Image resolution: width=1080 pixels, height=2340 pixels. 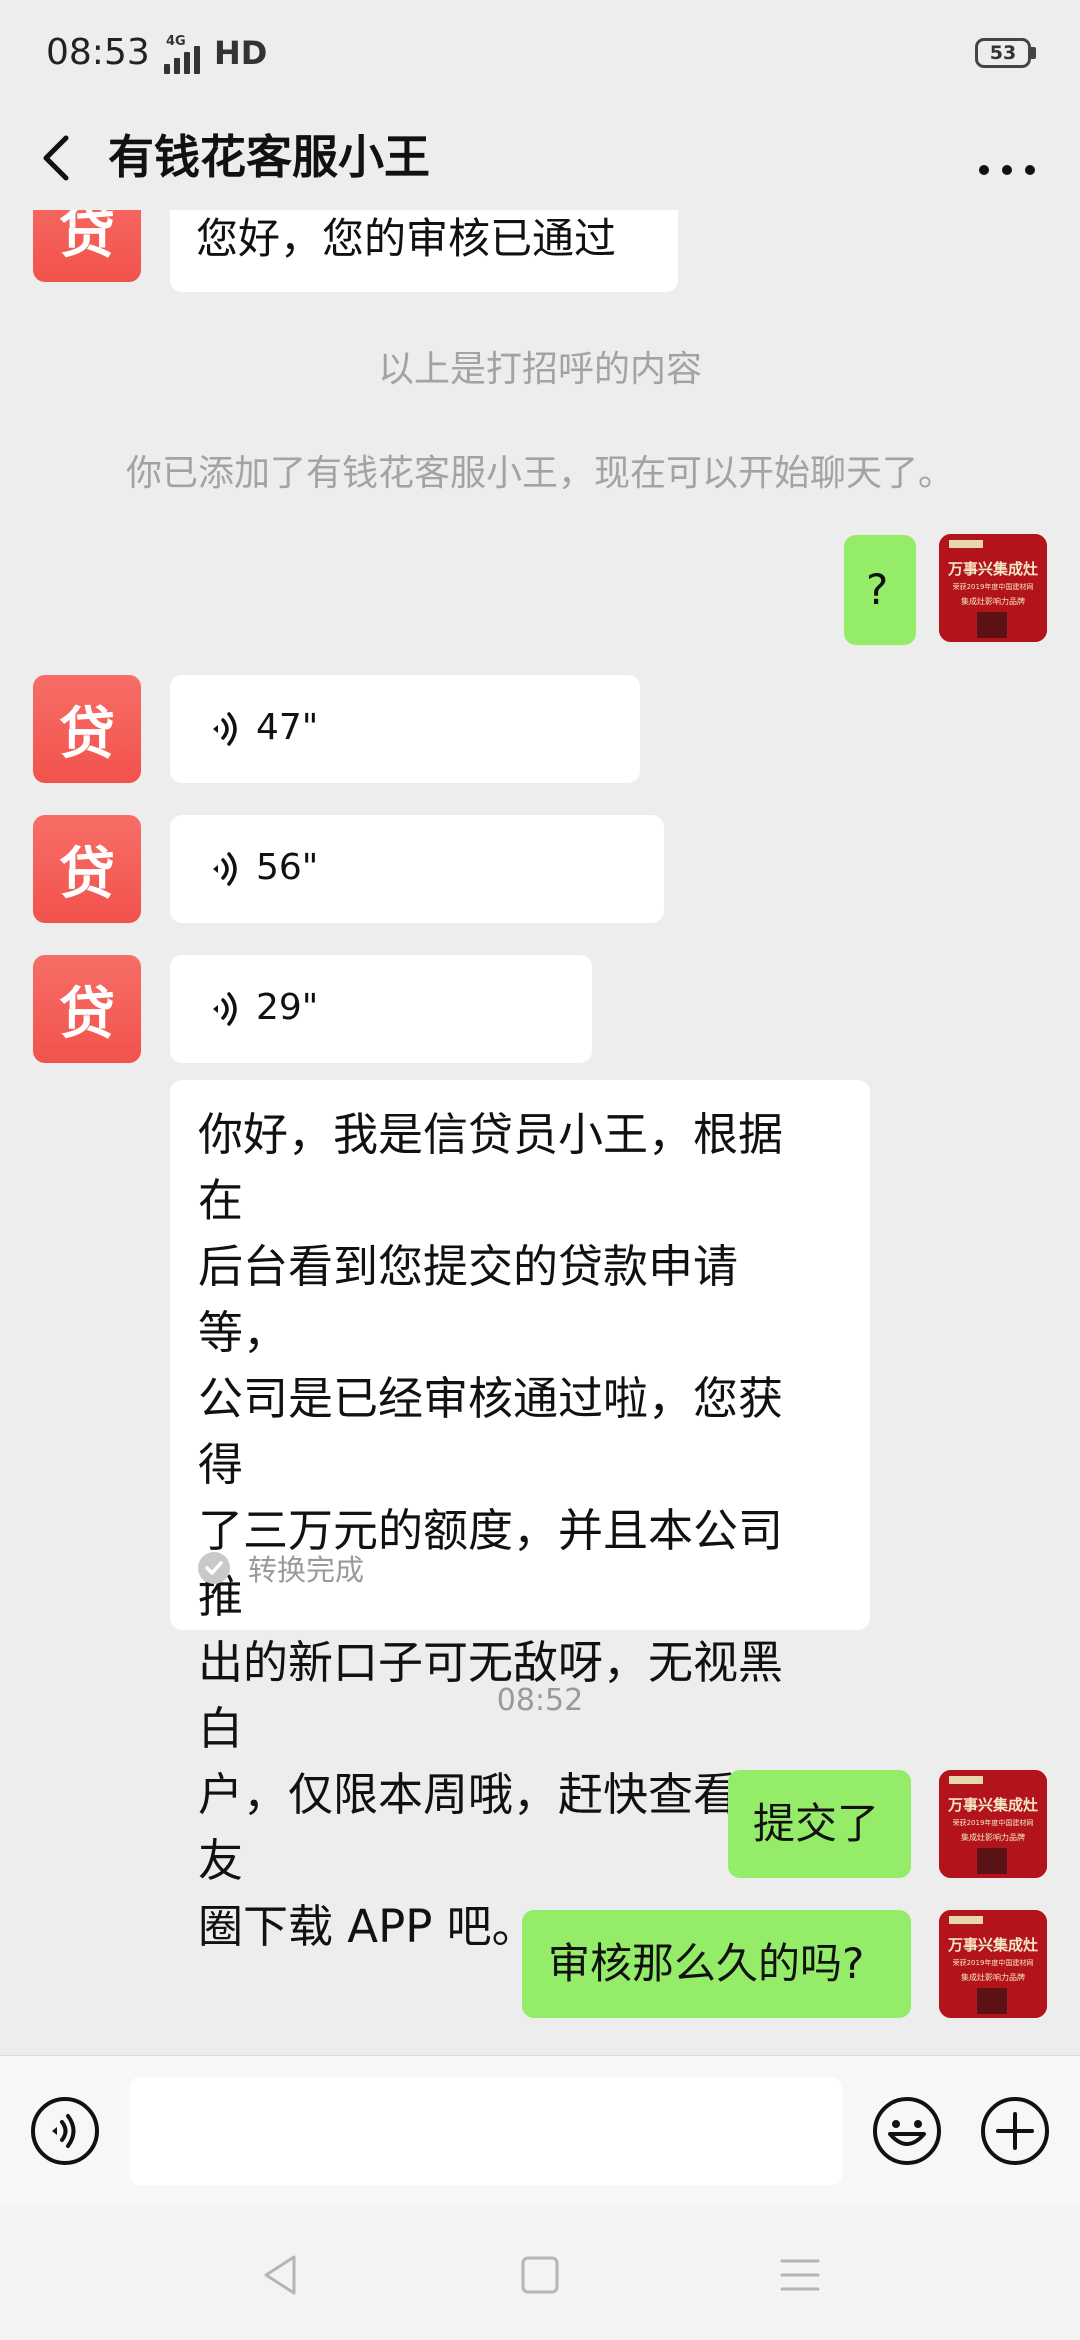 I want to click on hd-indicator: HD, so click(x=241, y=53).